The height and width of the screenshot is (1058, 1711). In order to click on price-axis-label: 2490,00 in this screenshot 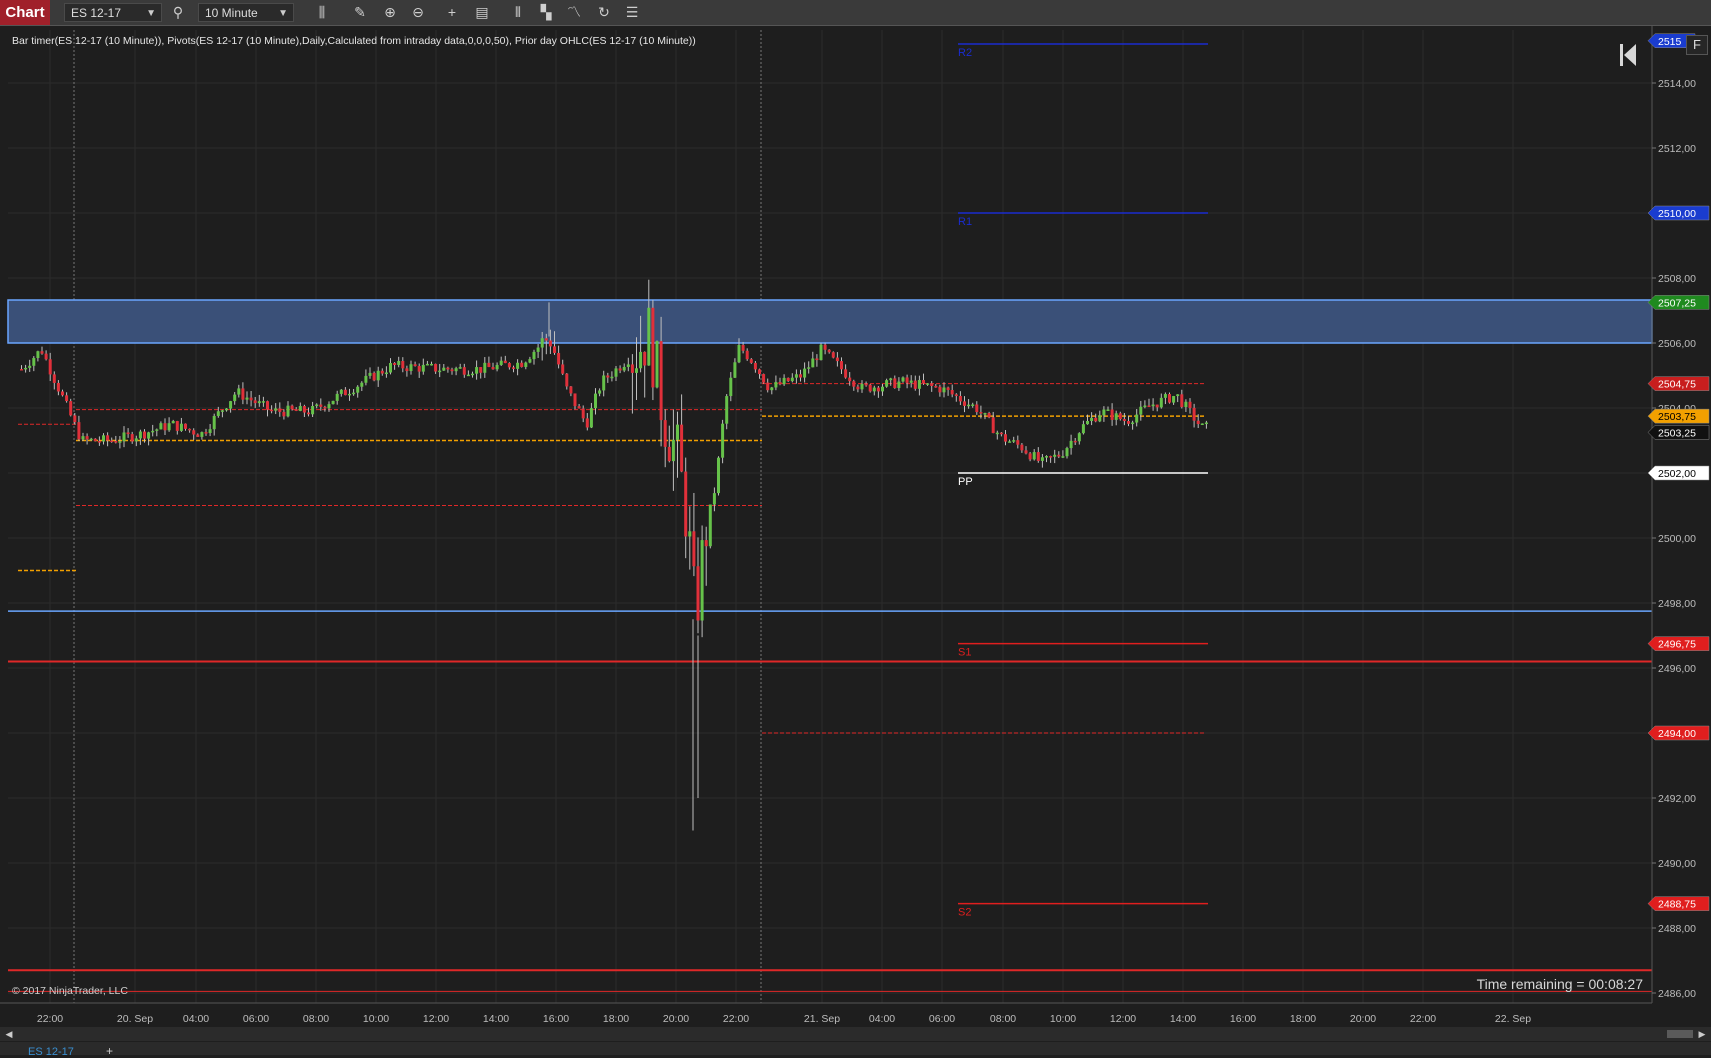, I will do `click(1677, 864)`.